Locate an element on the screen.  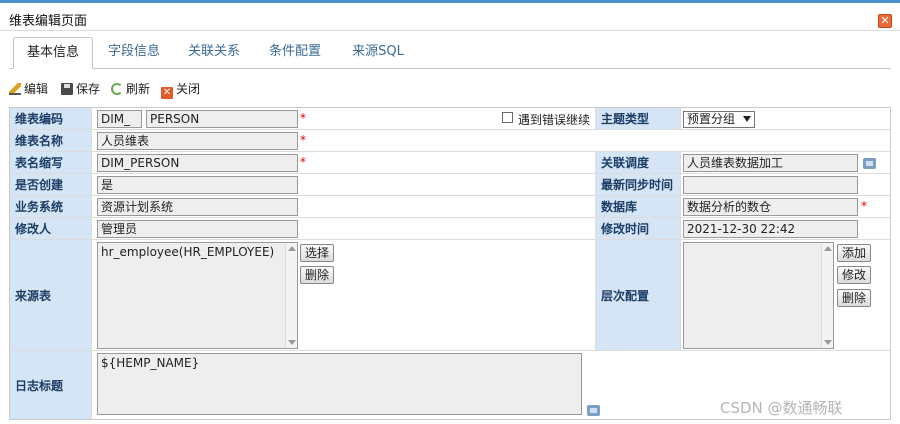
row-created: 是否创建 是 最新同步时间 is located at coordinates (450, 185).